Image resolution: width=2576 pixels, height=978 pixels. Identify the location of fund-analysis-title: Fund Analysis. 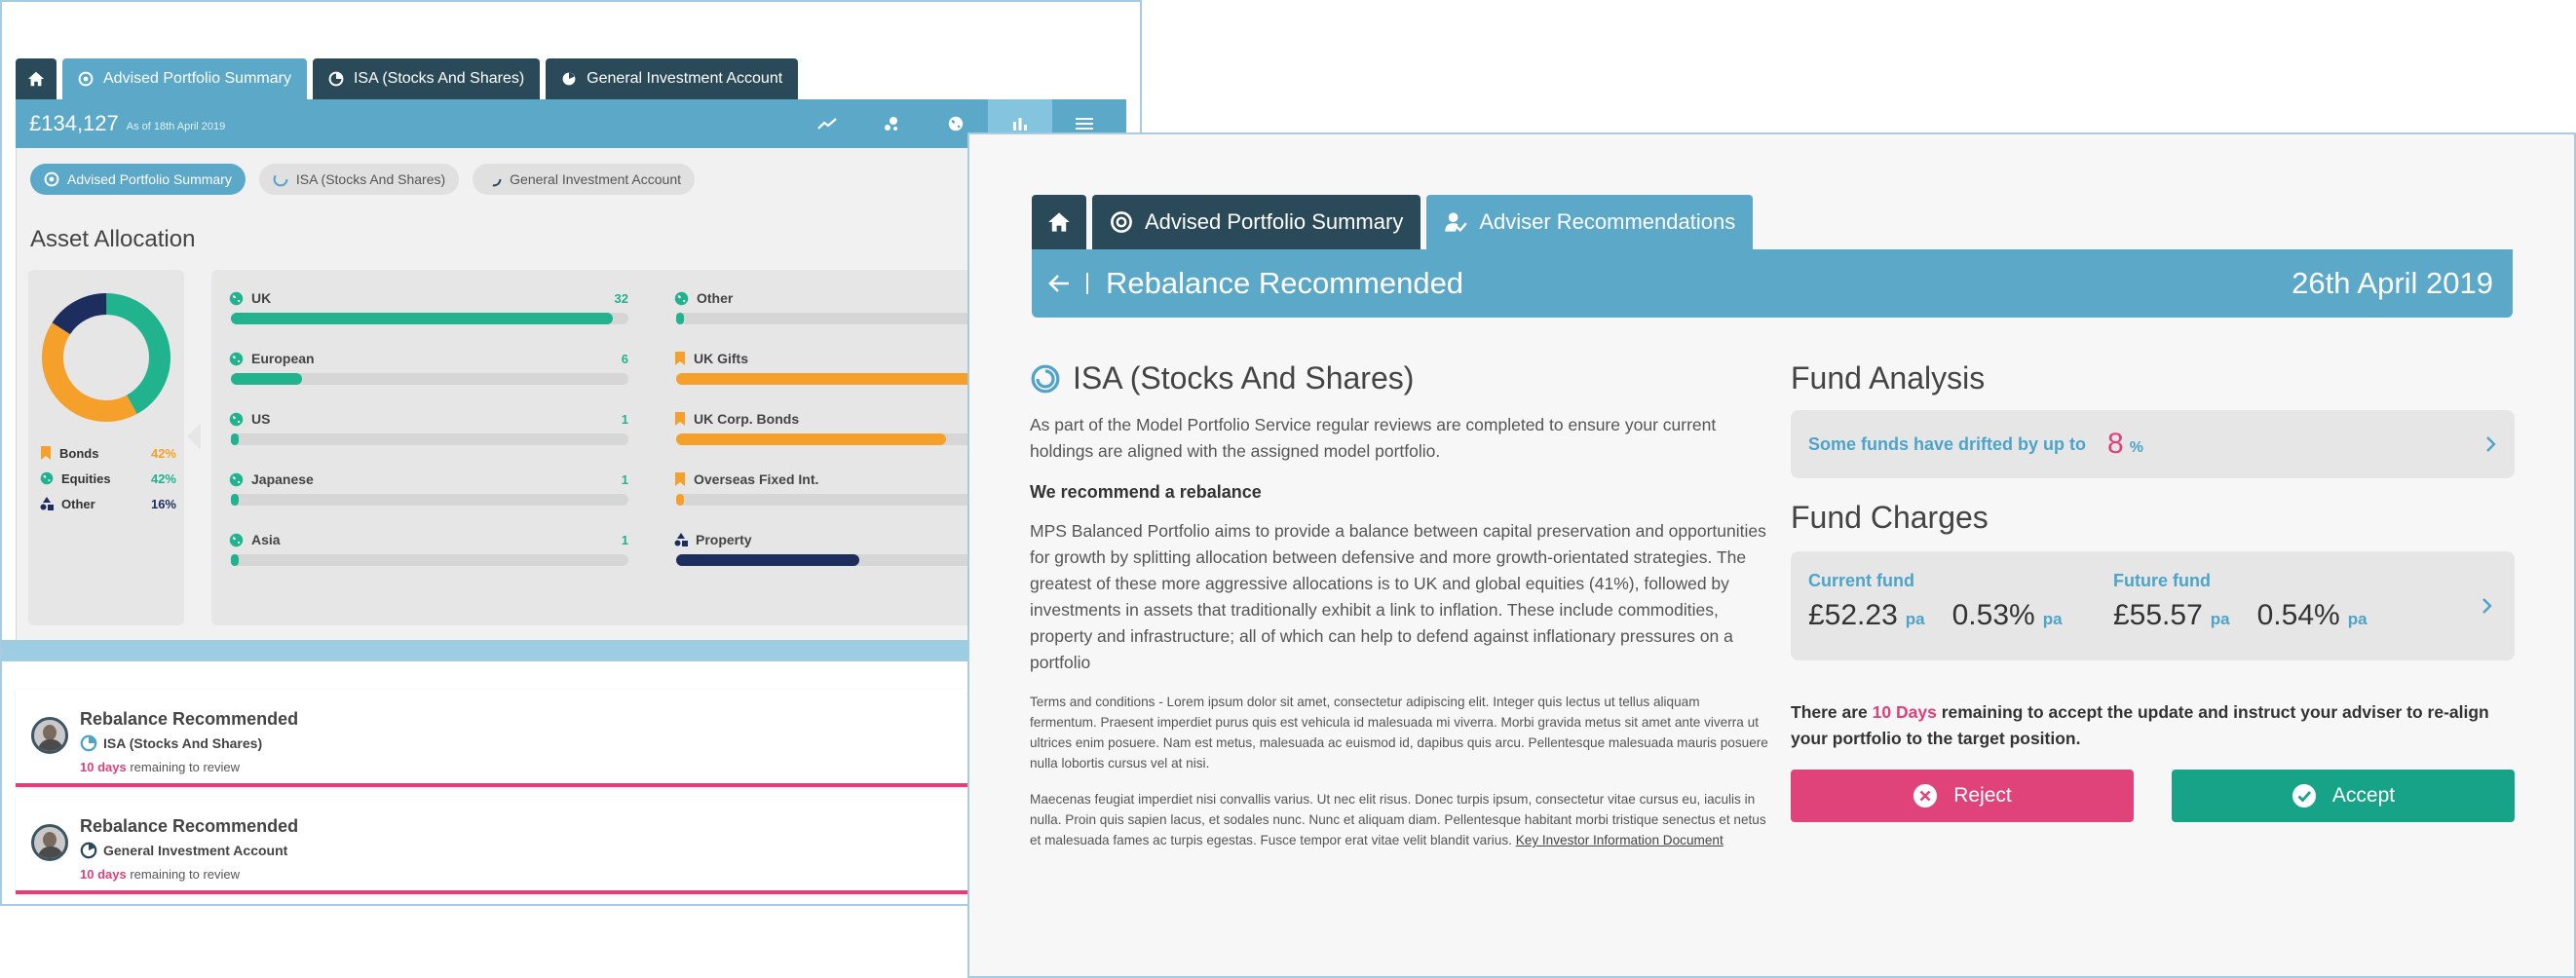
(1888, 377).